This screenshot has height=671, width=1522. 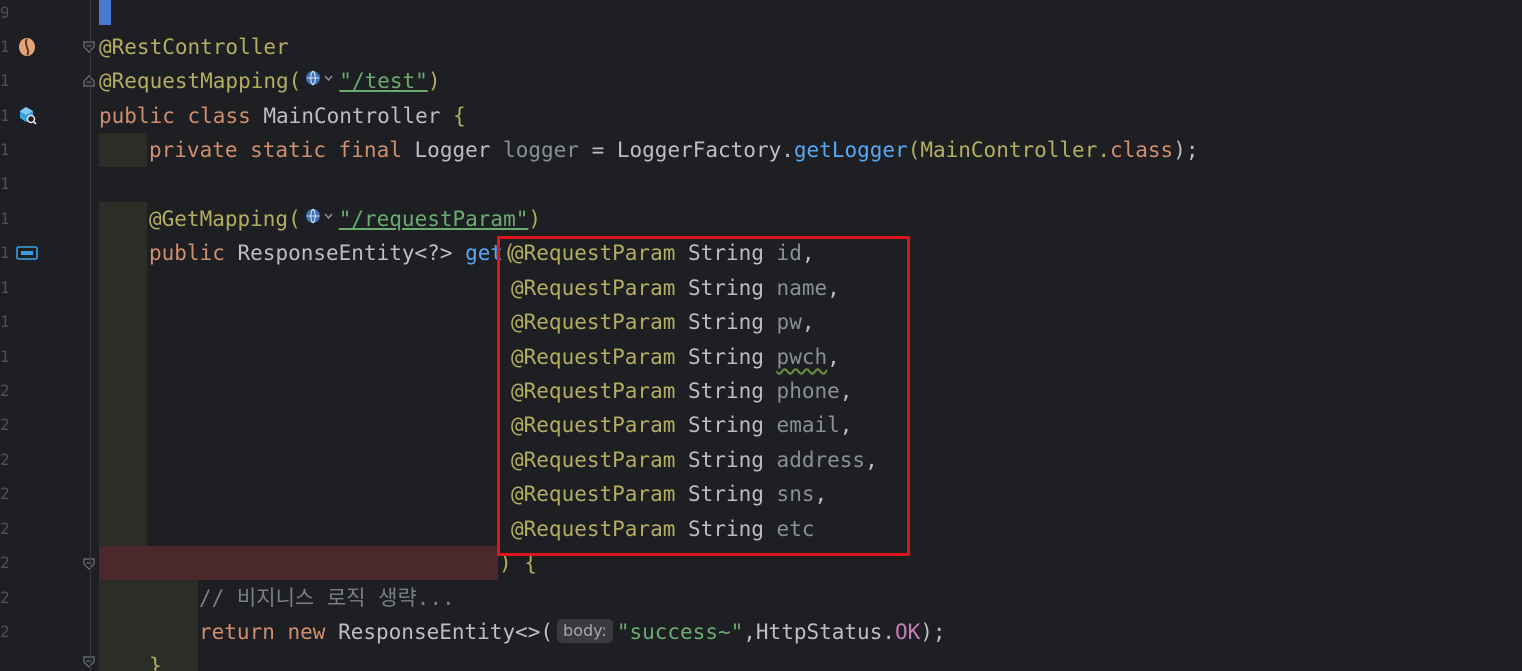 I want to click on line-number: 16, so click(x=4, y=252).